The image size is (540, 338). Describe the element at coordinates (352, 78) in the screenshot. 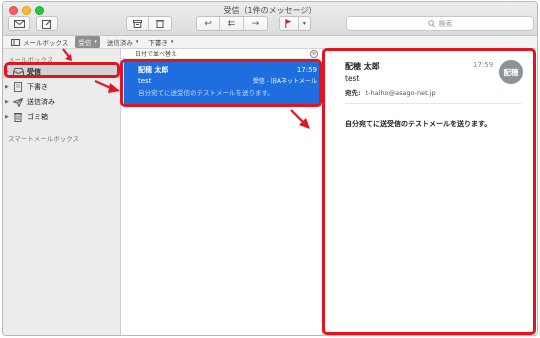

I see `reader-subject: test` at that location.